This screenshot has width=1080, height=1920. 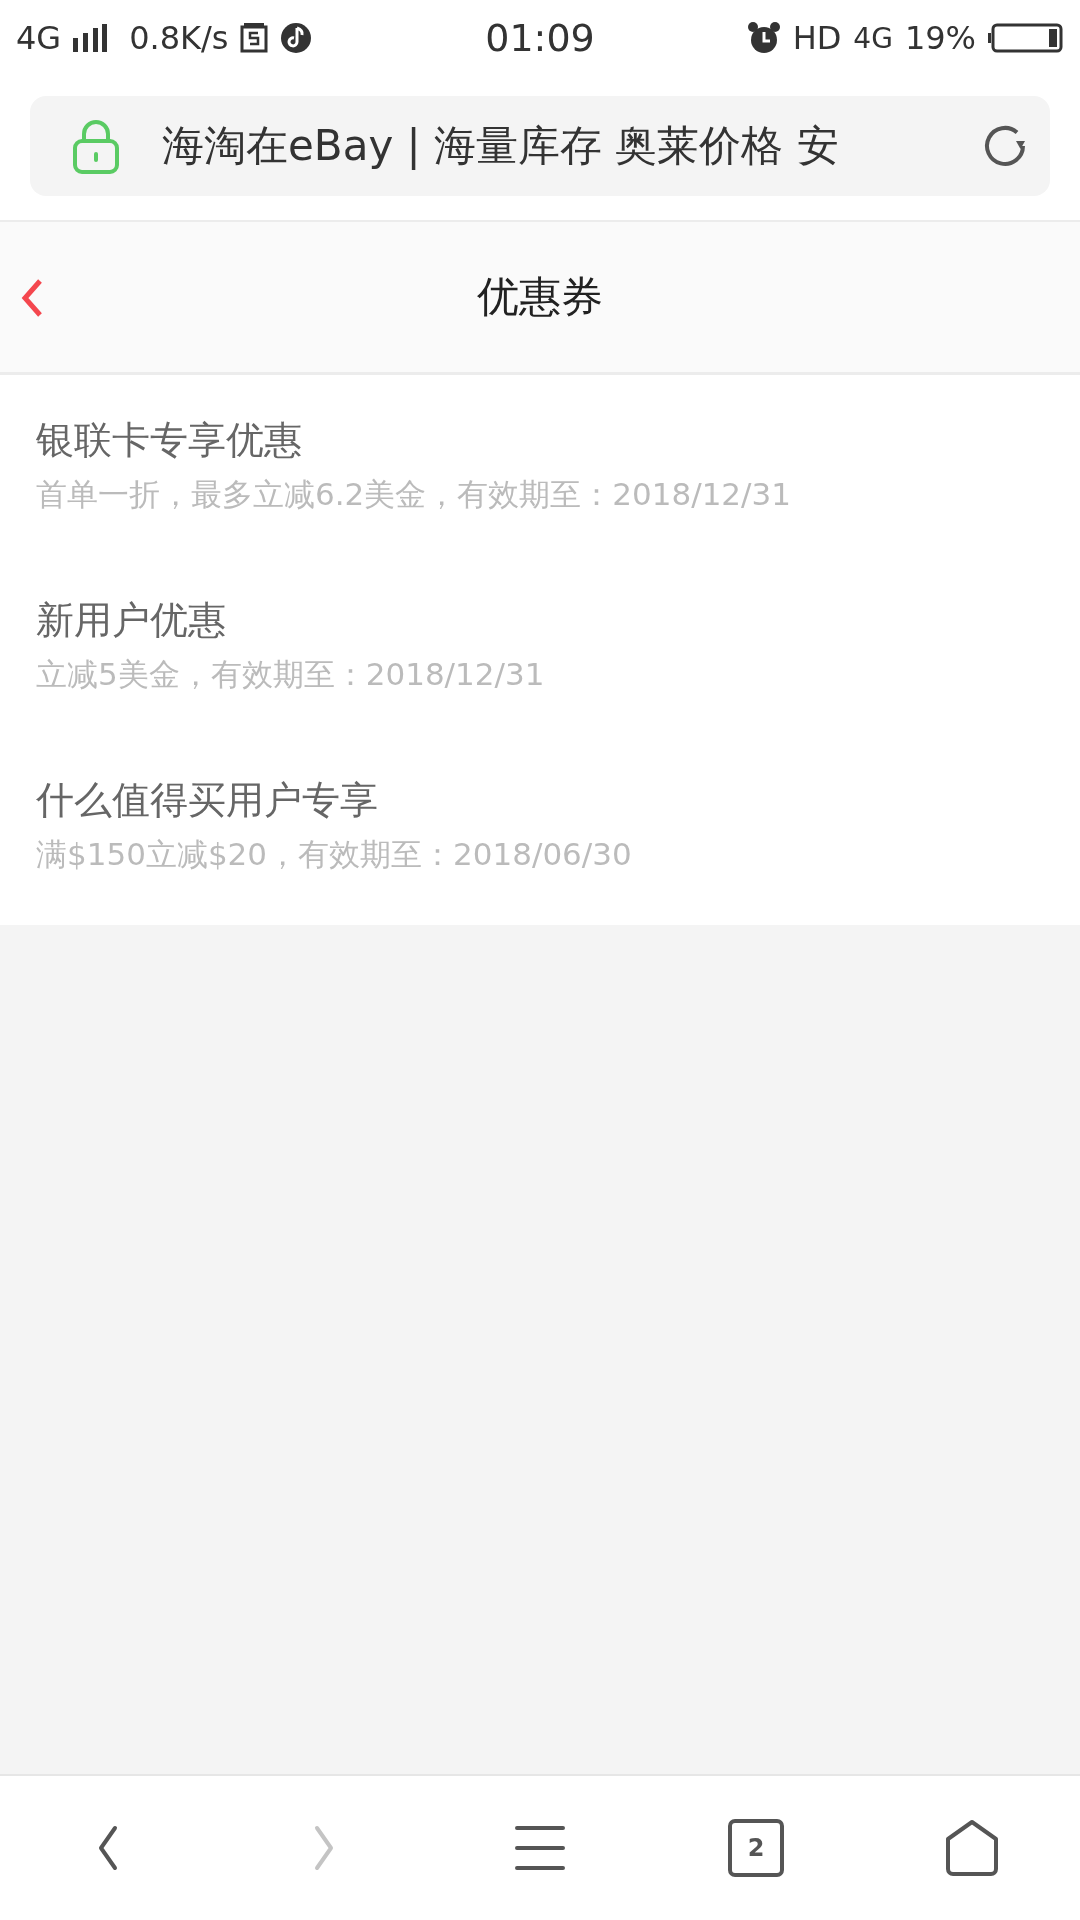 What do you see at coordinates (254, 38) in the screenshot?
I see `storage-icon` at bounding box center [254, 38].